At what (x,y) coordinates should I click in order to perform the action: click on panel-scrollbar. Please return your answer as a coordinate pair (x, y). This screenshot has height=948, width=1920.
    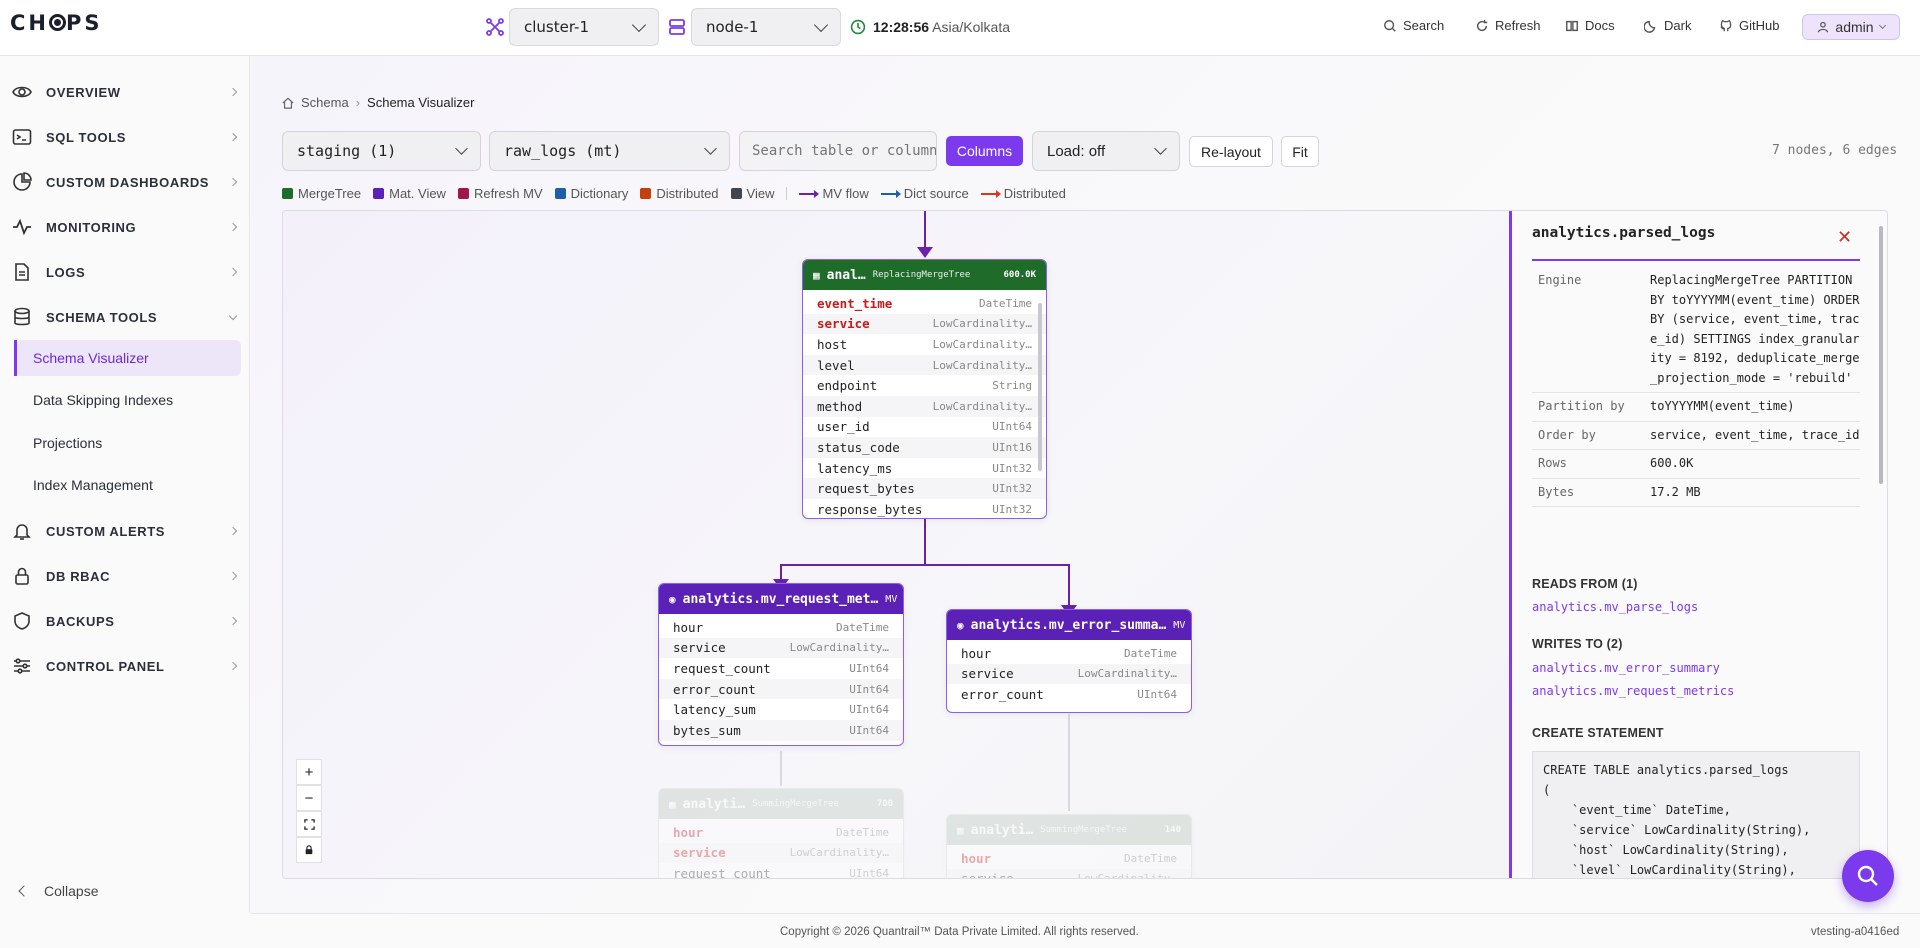
    Looking at the image, I should click on (1881, 355).